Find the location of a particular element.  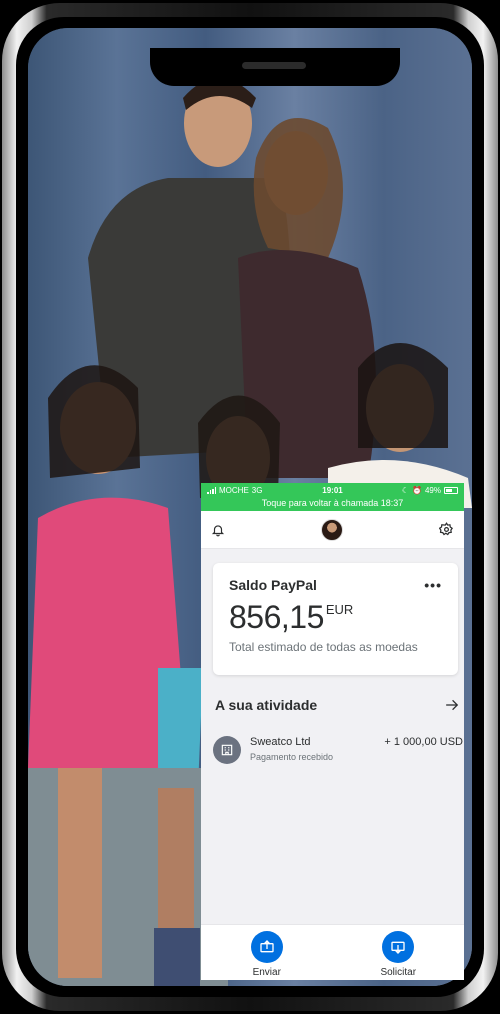

status-bar: MOCHE 3G 19:01 ☾ ⏰ 49% is located at coordinates (332, 490).